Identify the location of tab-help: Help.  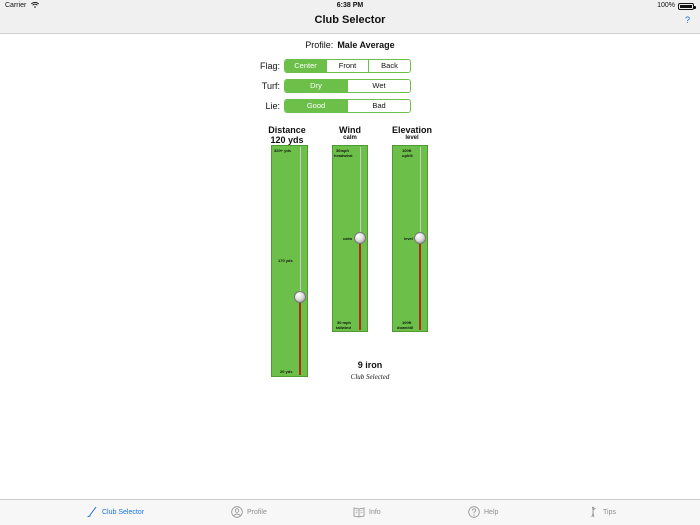
(483, 512).